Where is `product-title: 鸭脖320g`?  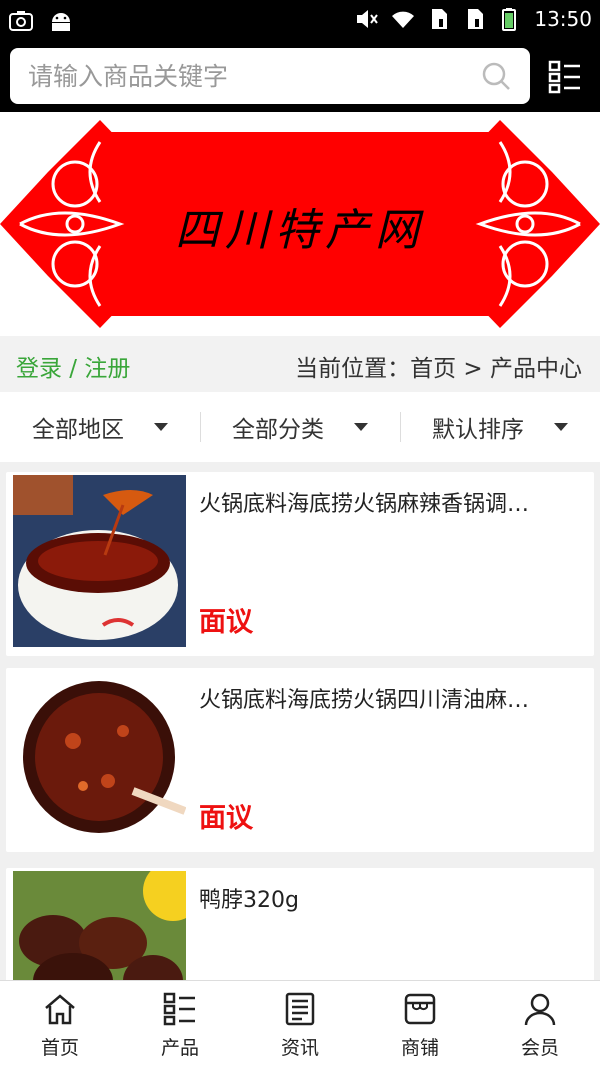 product-title: 鸭脖320g is located at coordinates (389, 898).